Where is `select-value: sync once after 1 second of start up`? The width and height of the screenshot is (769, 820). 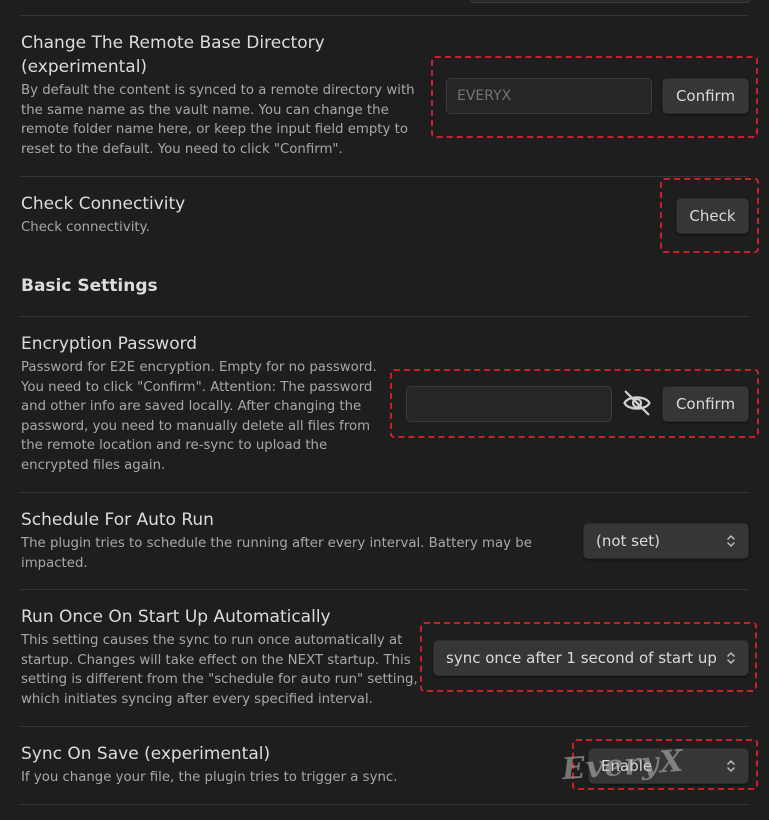 select-value: sync once after 1 second of start up is located at coordinates (581, 658).